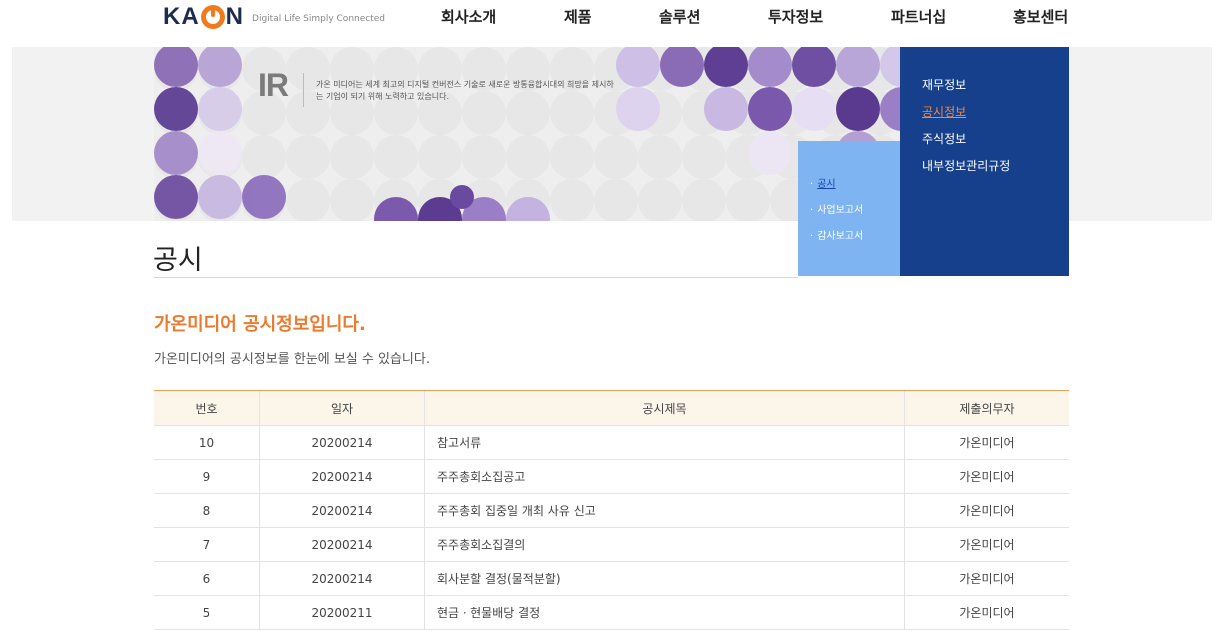 This screenshot has width=1222, height=636. I want to click on table-row: 5 20200211 현금ㆍ현물배당 결정 가온미디어, so click(611, 613).